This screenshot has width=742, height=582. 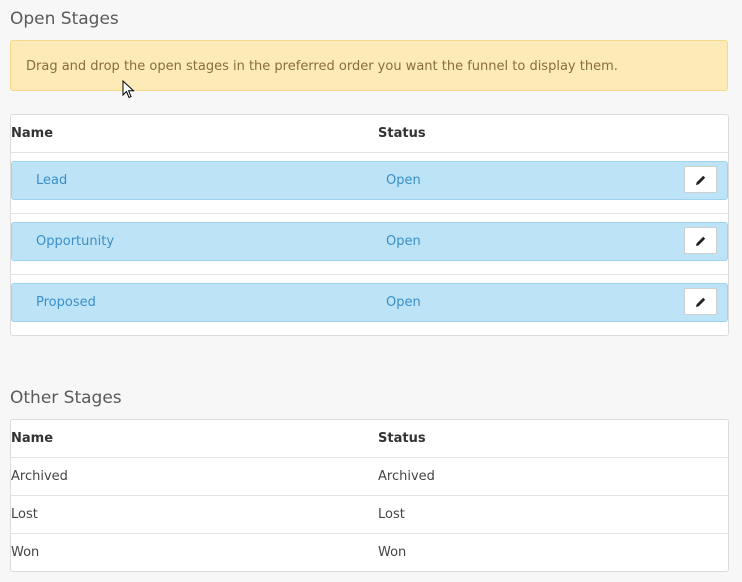 I want to click on stage-name: Lead, so click(x=52, y=180).